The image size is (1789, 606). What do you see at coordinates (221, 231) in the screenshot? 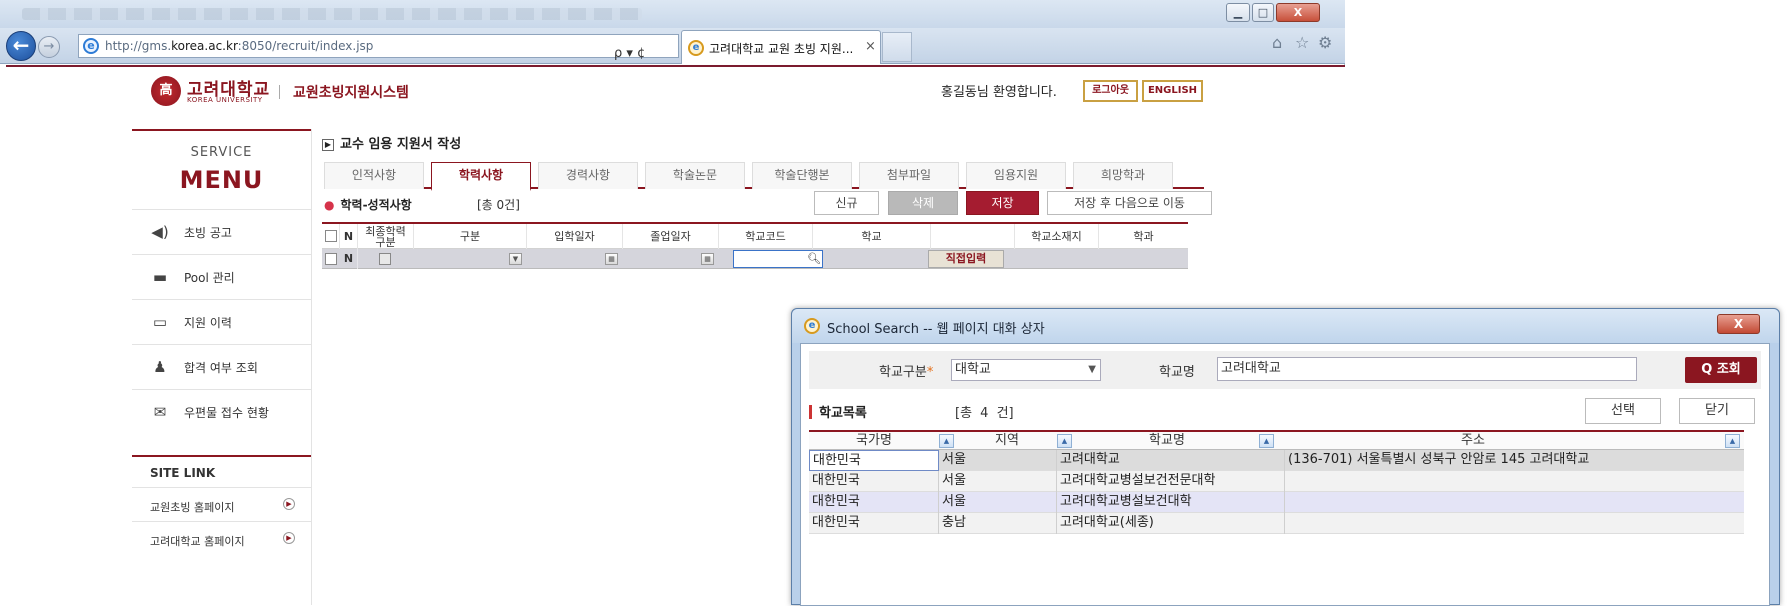
I see `sidebar-item-recruit-notice: ◀︎) 초빙 공고` at bounding box center [221, 231].